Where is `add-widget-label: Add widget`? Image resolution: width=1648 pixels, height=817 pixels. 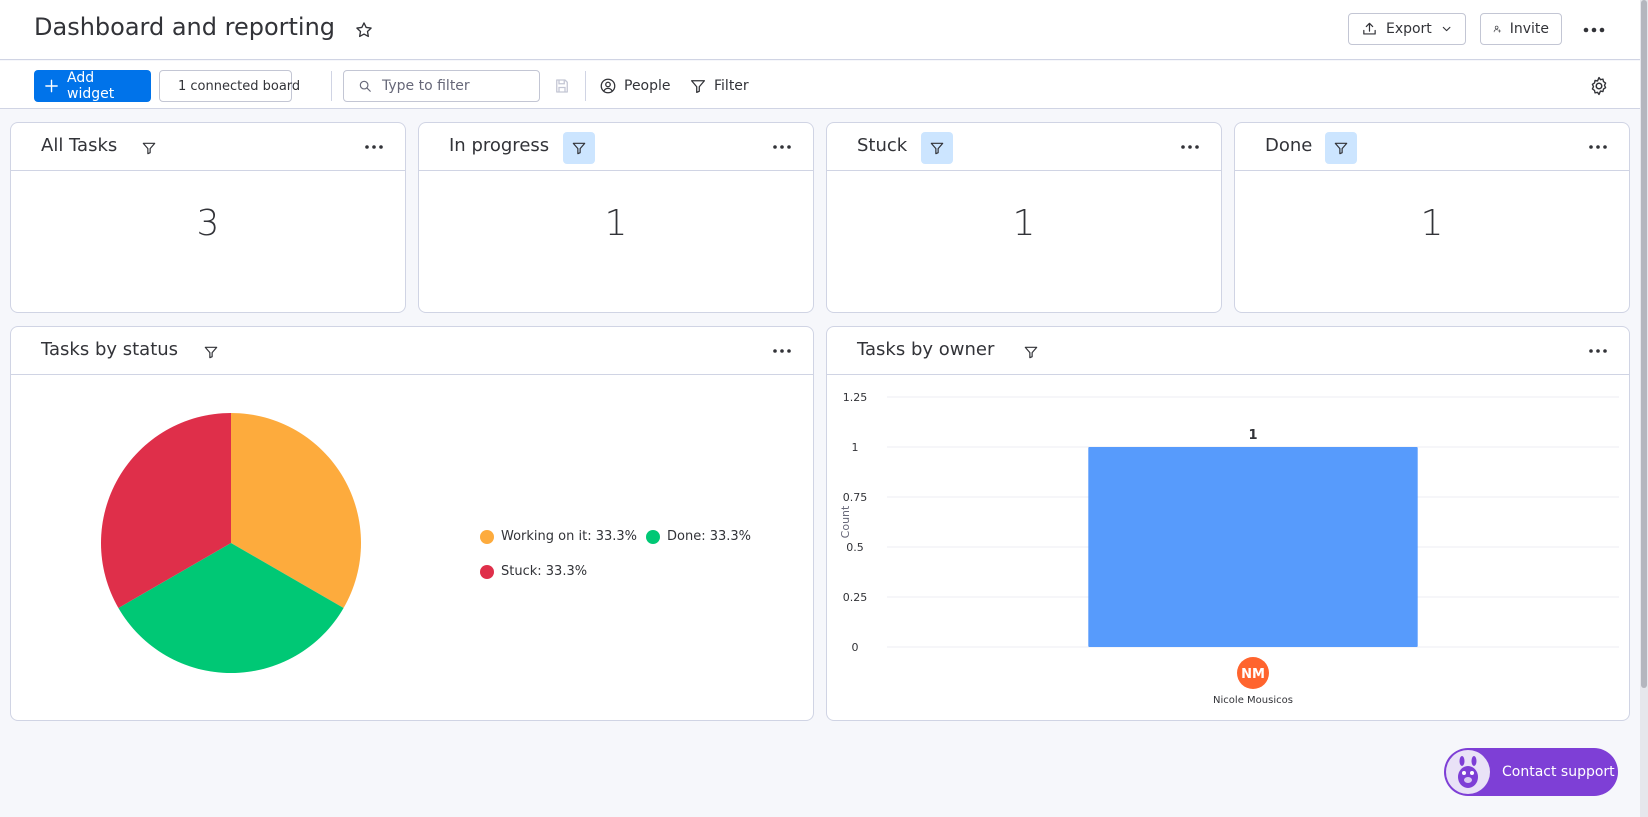 add-widget-label: Add widget is located at coordinates (91, 86).